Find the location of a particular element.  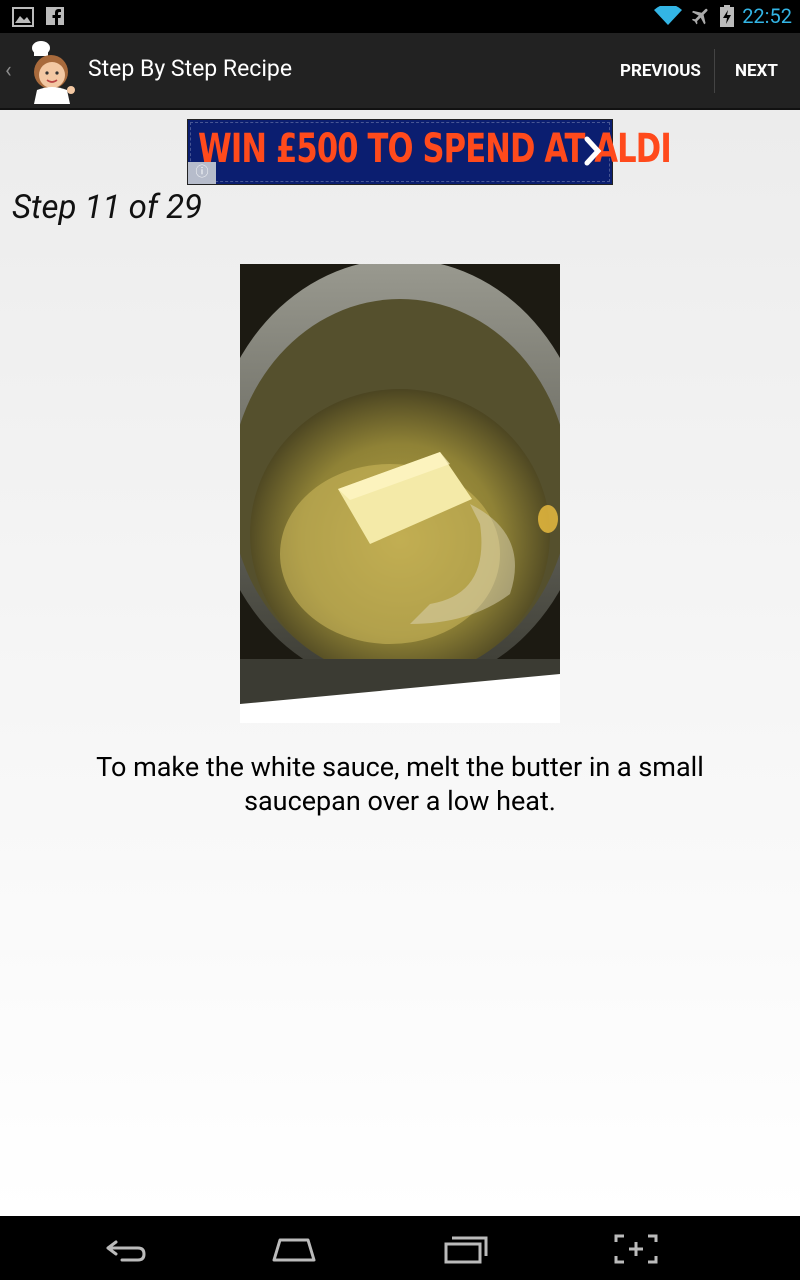

status-bar: 22:52 is located at coordinates (400, 16).